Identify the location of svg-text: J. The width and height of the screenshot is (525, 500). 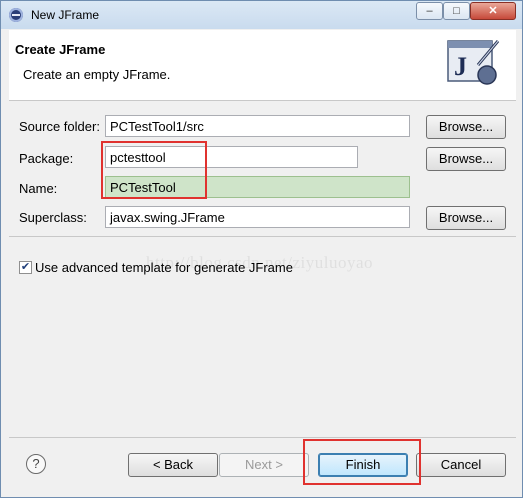
(460, 66).